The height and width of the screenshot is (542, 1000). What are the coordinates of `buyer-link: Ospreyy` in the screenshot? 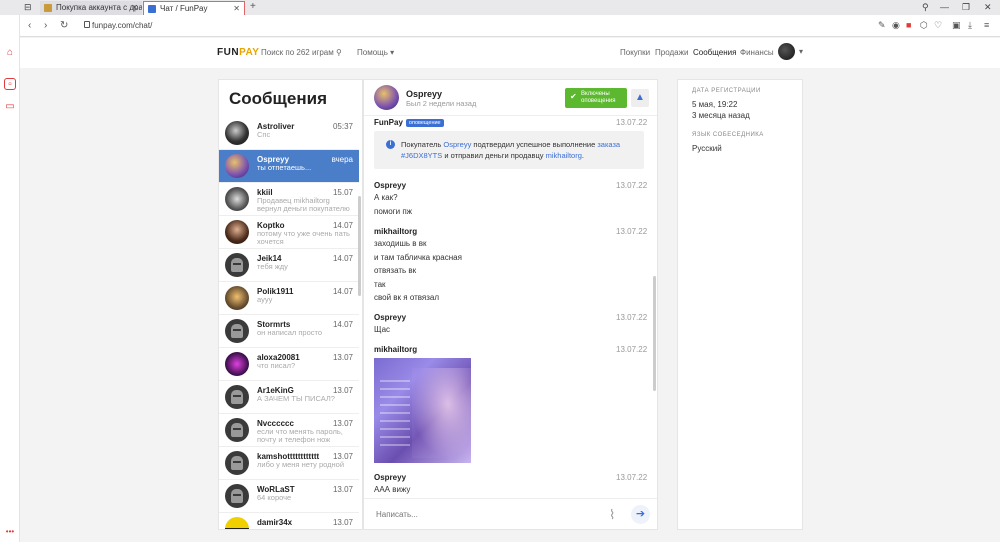 It's located at (457, 144).